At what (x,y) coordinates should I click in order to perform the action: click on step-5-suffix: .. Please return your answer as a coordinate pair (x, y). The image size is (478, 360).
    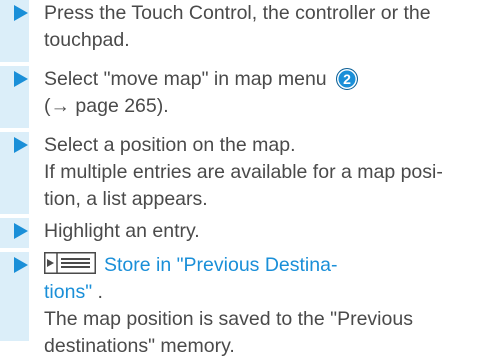
    Looking at the image, I should click on (97, 292).